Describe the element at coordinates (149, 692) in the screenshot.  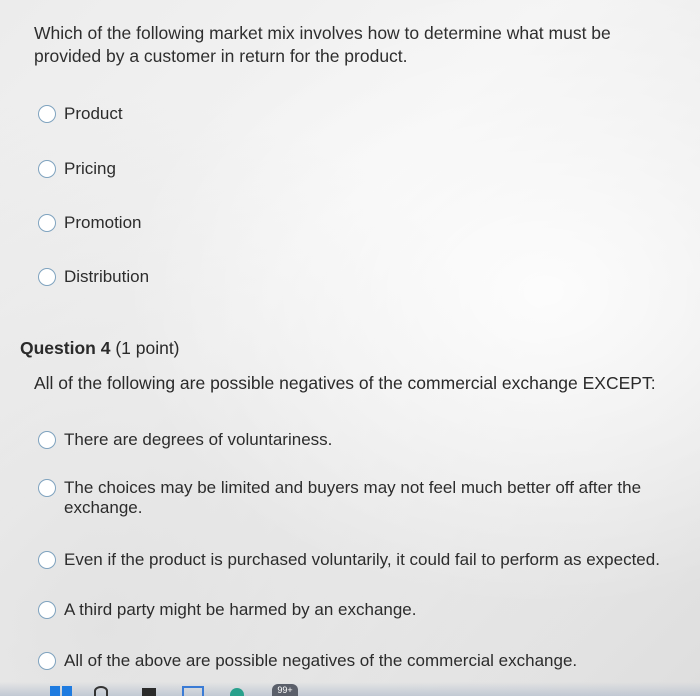
I see `task-view-icon` at that location.